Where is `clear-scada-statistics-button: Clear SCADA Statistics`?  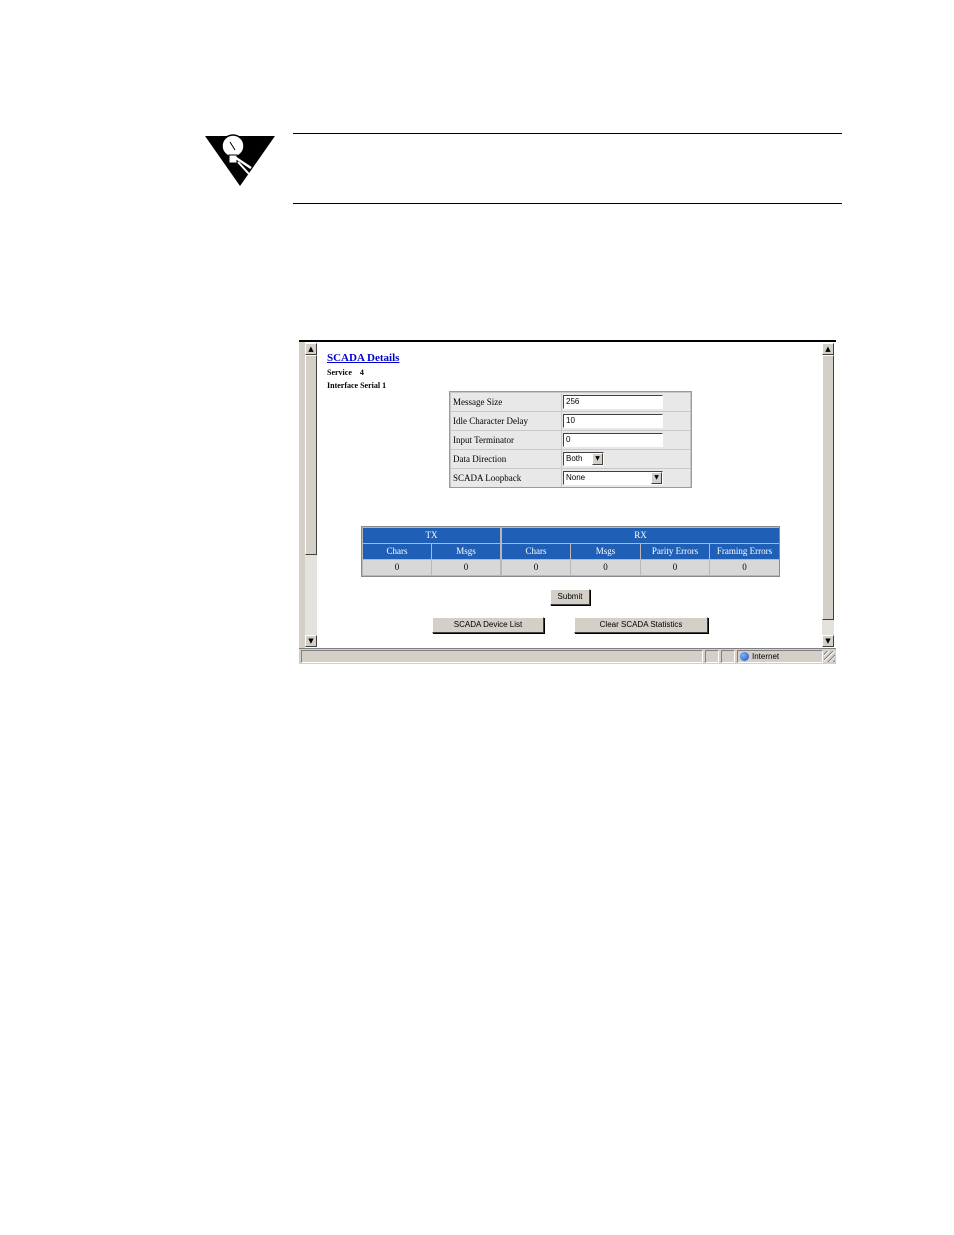 clear-scada-statistics-button: Clear SCADA Statistics is located at coordinates (641, 625).